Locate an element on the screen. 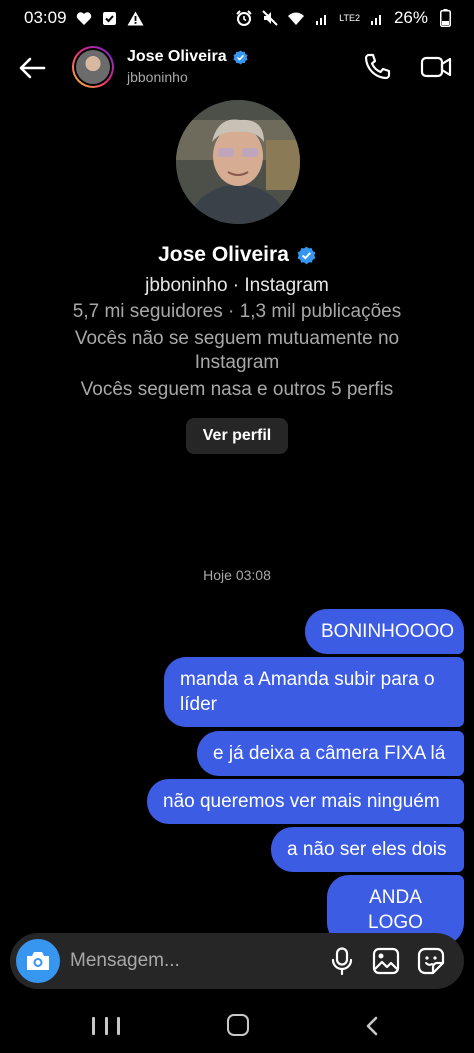  header-name: Jose Oliveira is located at coordinates (177, 56).